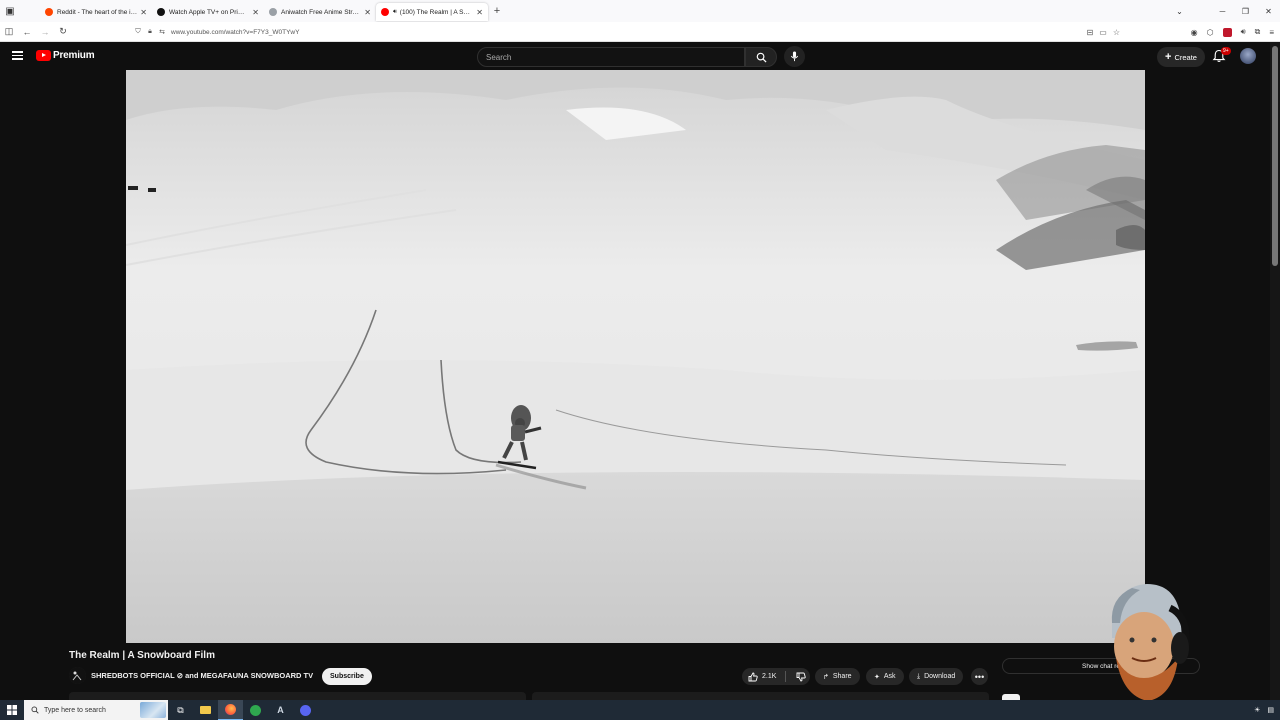 This screenshot has height=720, width=1280. What do you see at coordinates (1248, 56) in the screenshot?
I see `account-avatar` at bounding box center [1248, 56].